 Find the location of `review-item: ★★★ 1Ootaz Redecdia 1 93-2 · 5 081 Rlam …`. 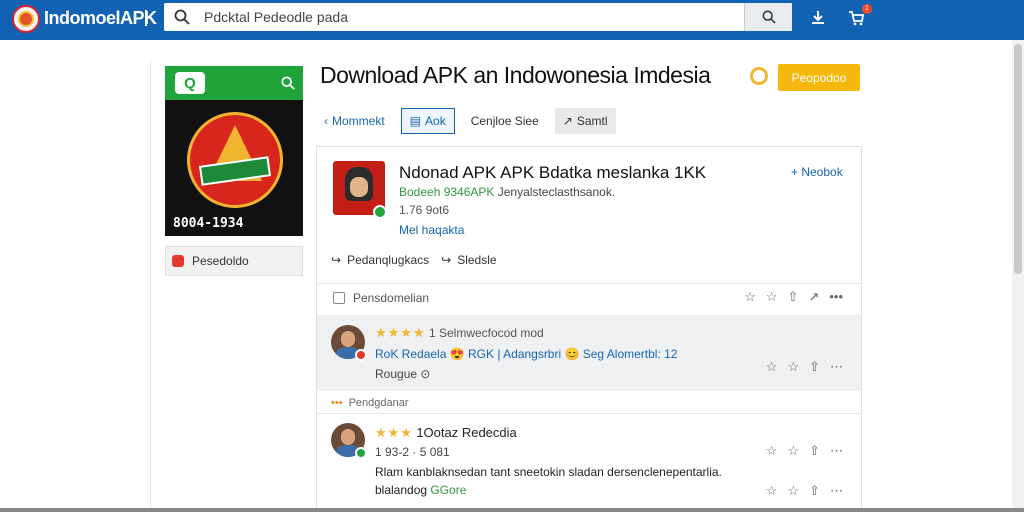

review-item: ★★★ 1Ootaz Redecdia 1 93-2 · 5 081 Rlam … is located at coordinates (589, 463).